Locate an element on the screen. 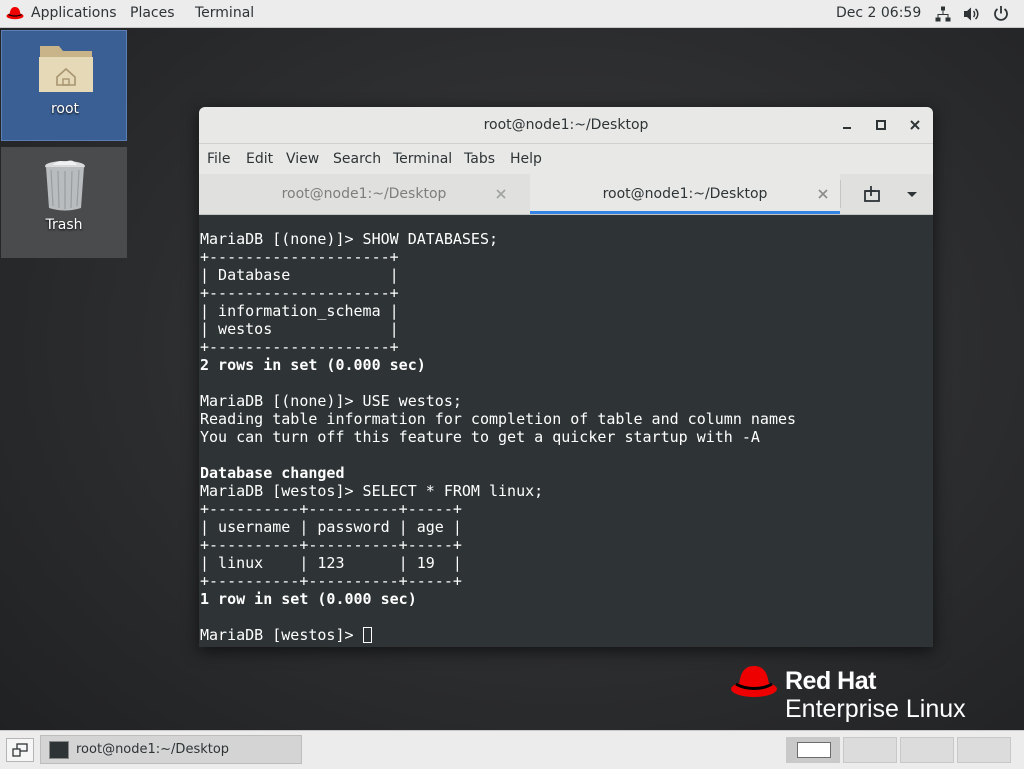 Image resolution: width=1024 pixels, height=769 pixels. close-icon is located at coordinates (915, 125).